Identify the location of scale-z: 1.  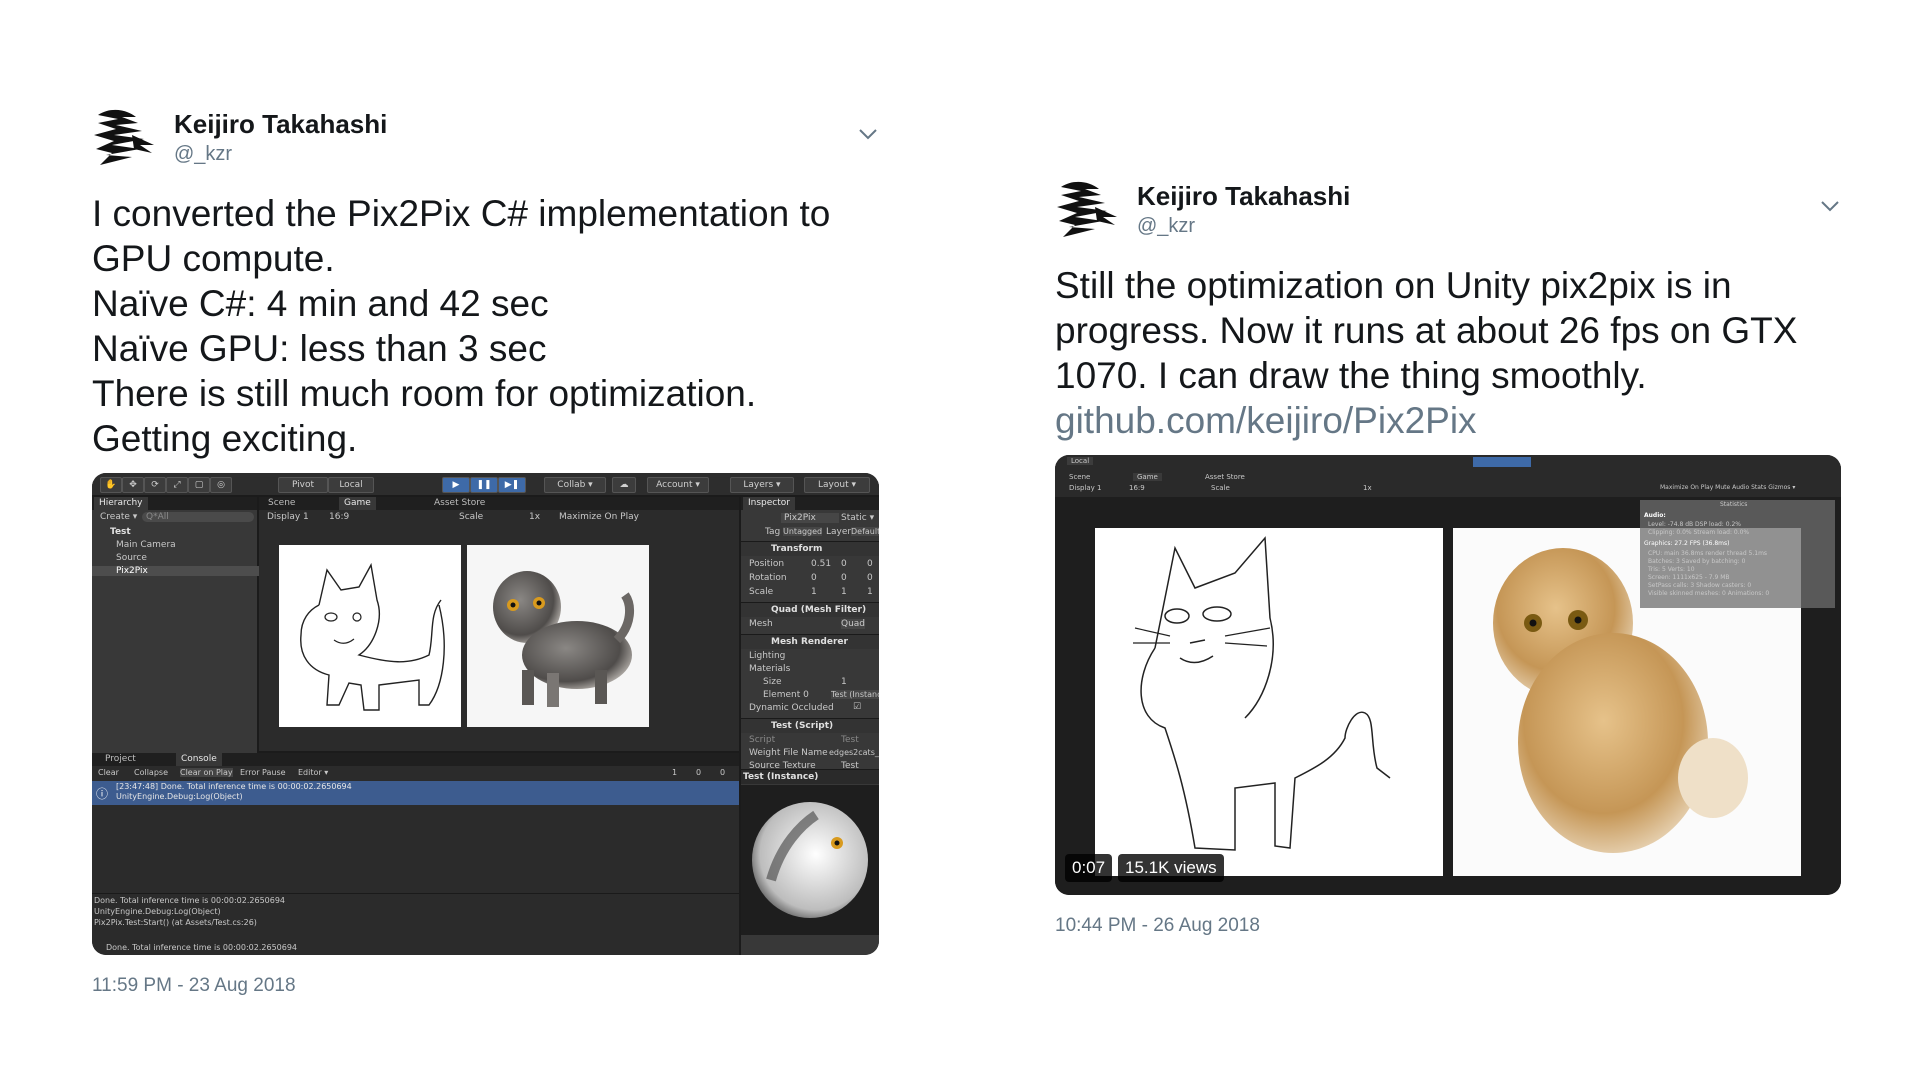
(870, 592).